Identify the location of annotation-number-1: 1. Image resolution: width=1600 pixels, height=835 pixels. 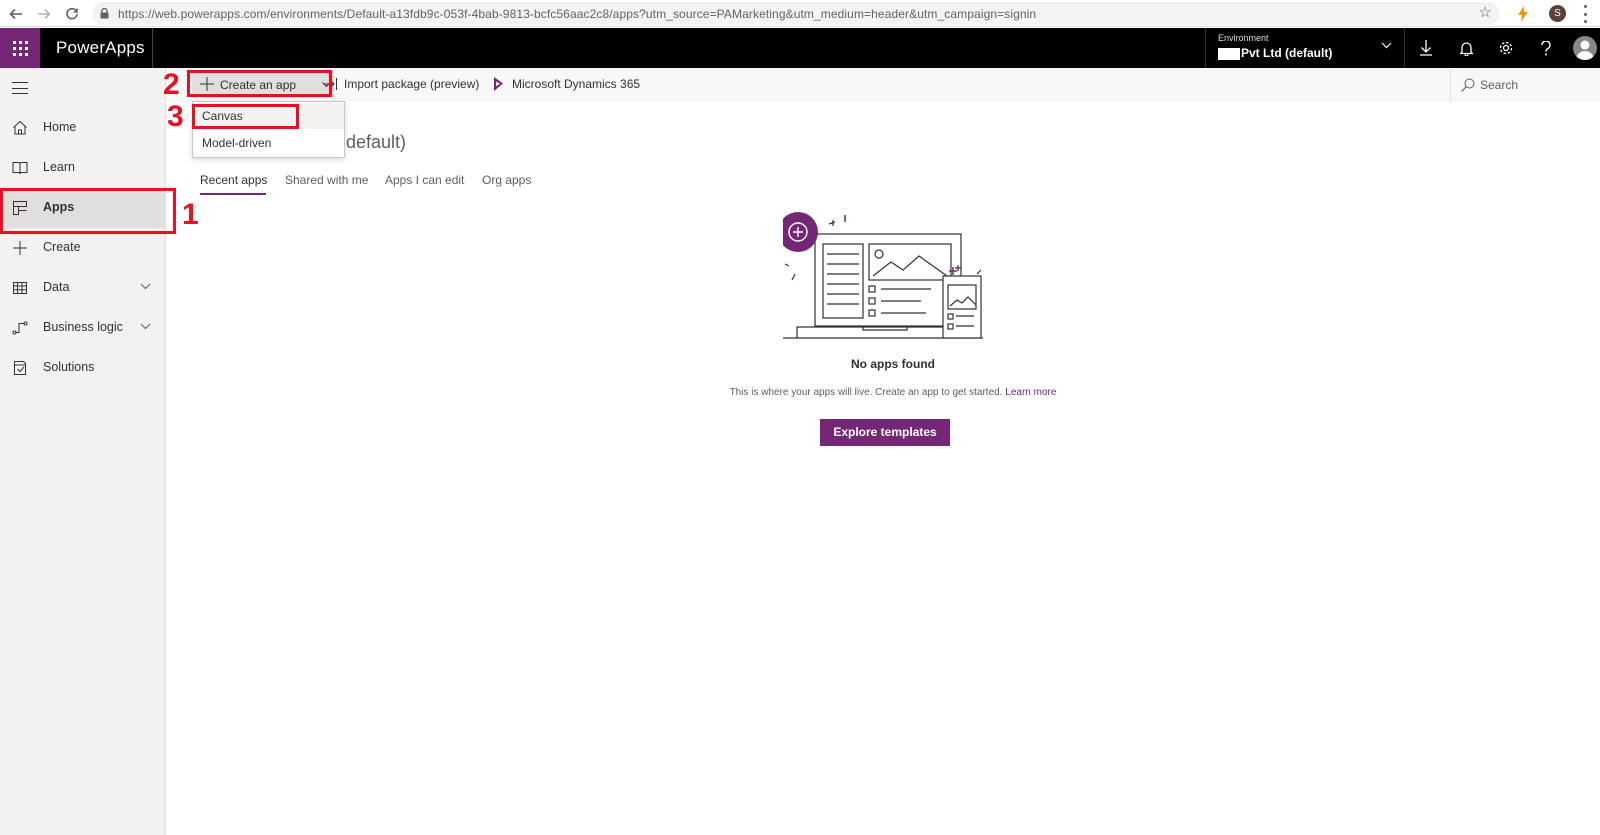
(190, 214).